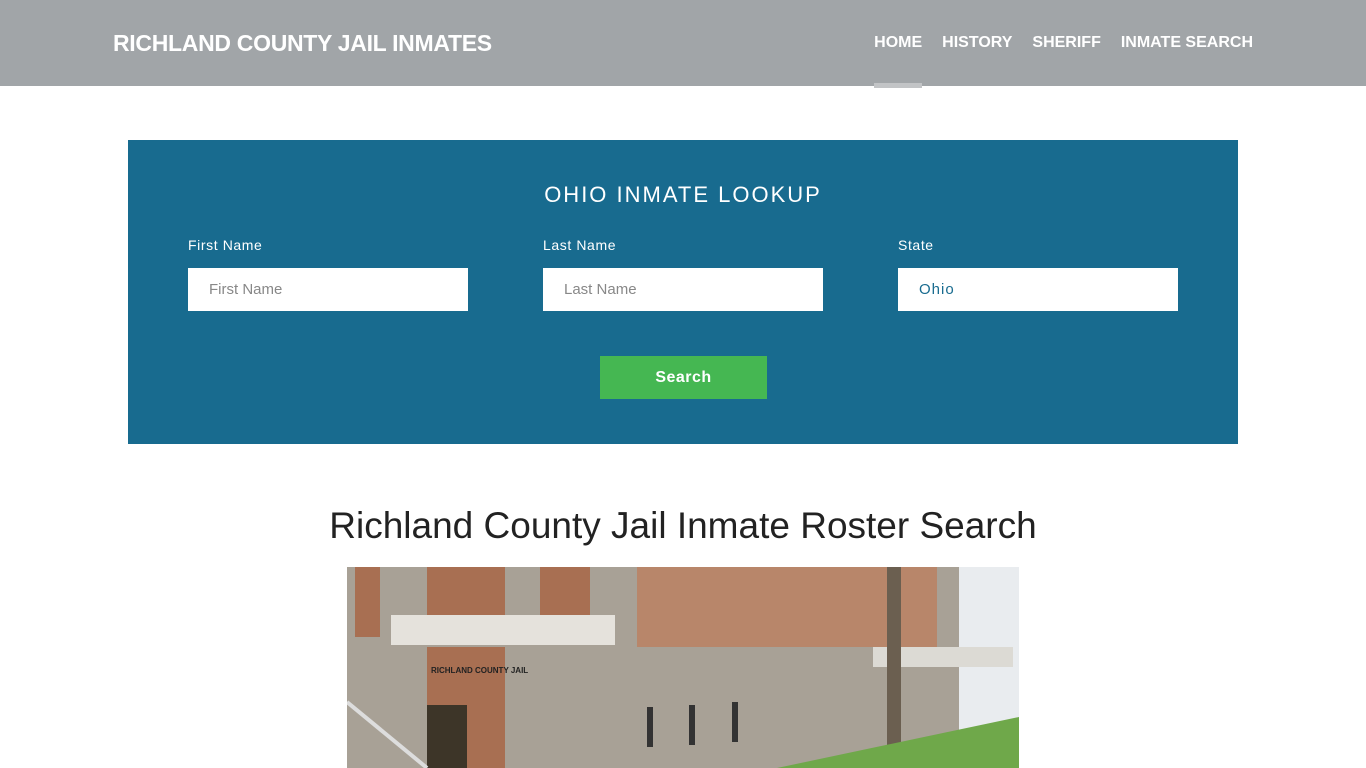 This screenshot has height=768, width=1366. I want to click on nav-home: HOME, so click(898, 61).